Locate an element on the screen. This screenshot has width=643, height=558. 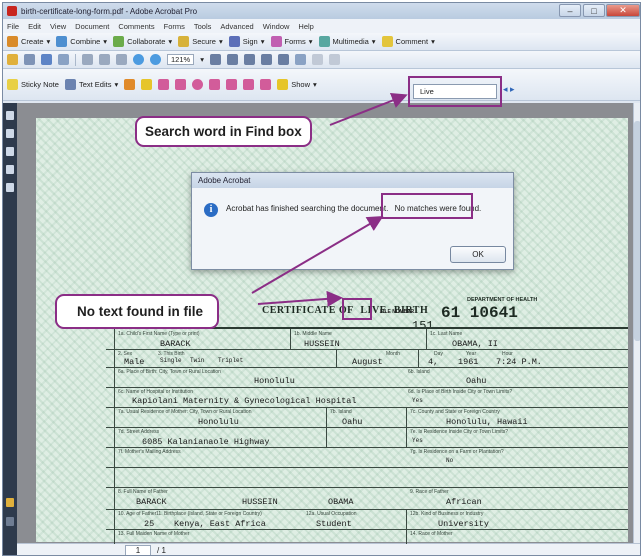
signatures-icon is located at coordinates (10, 151).